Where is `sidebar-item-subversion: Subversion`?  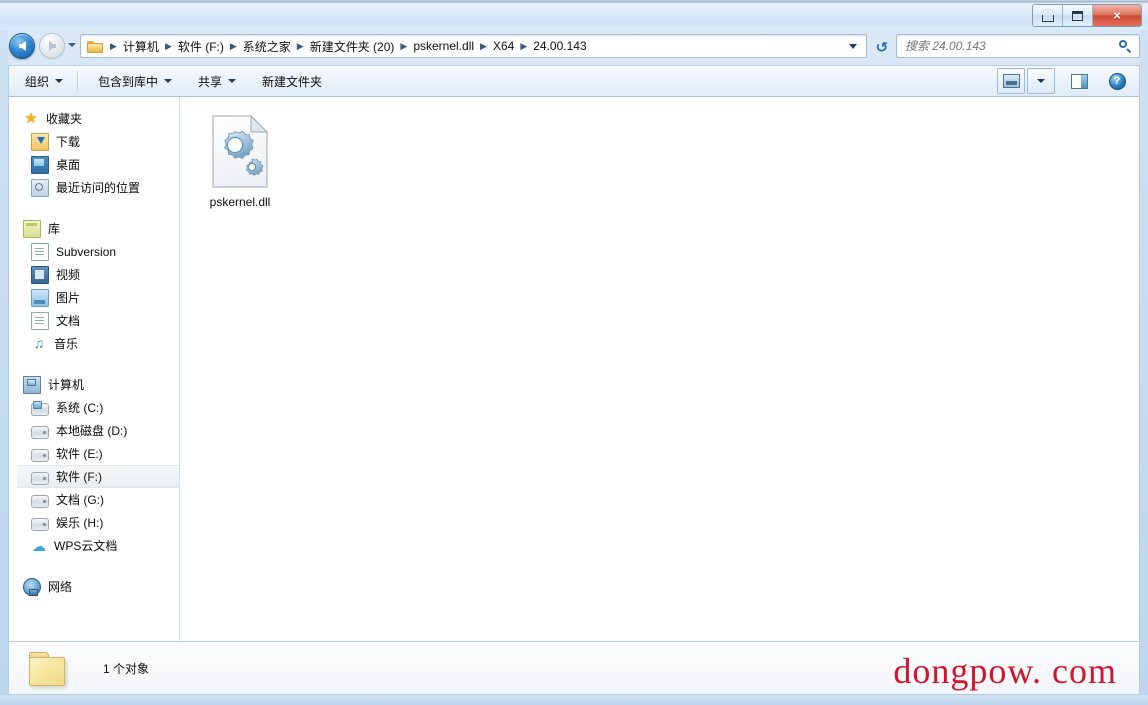
sidebar-item-subversion: Subversion is located at coordinates (94, 251).